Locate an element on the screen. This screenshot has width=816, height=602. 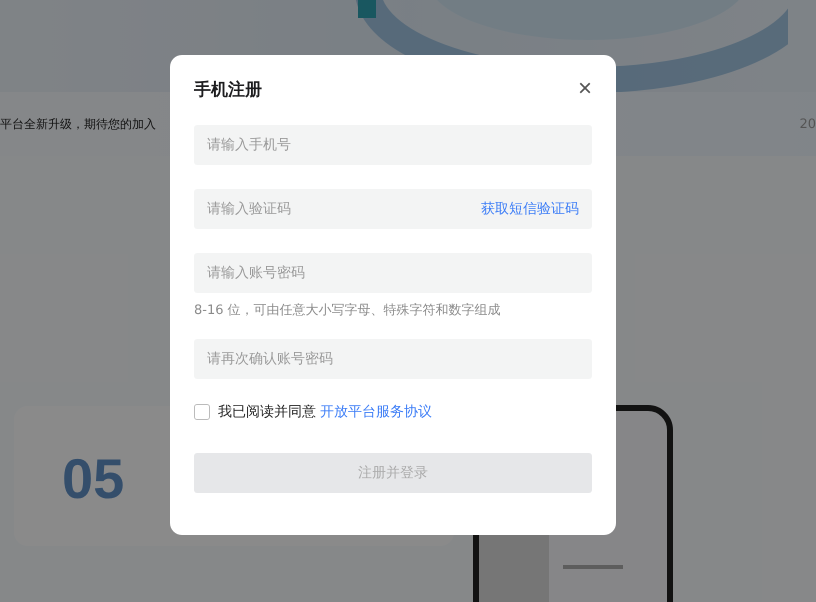
step-number: 05 is located at coordinates (93, 478).